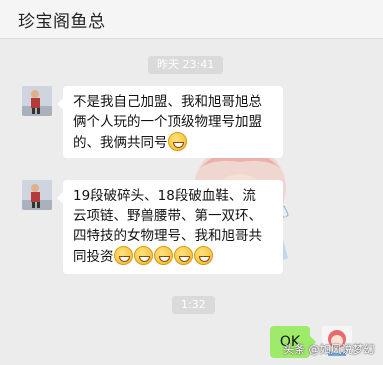  I want to click on chat-header: 珍宝阁鱼总, so click(191, 19).